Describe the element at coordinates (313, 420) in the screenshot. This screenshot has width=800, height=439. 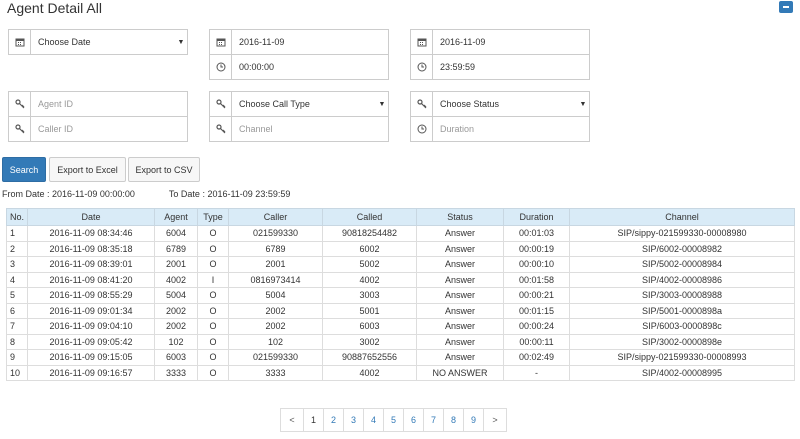
I see `page-1-button: 1` at that location.